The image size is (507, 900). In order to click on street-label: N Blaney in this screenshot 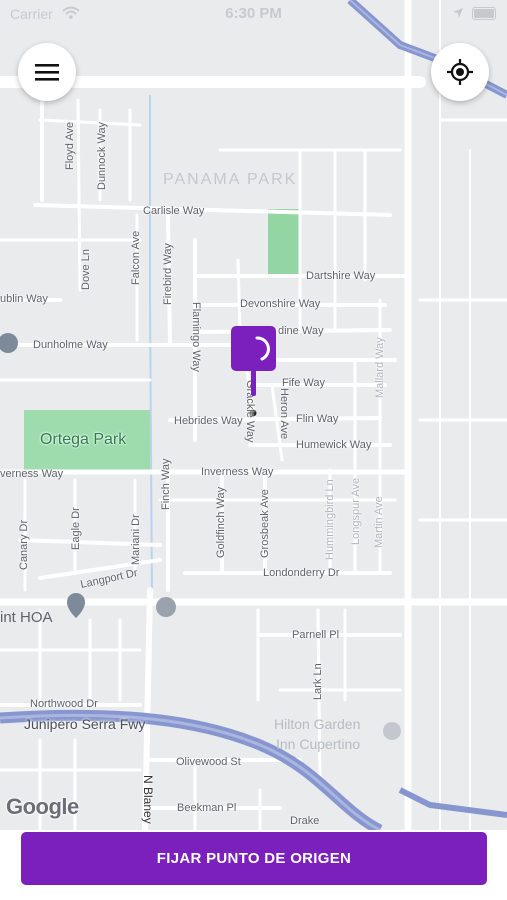, I will do `click(148, 799)`.